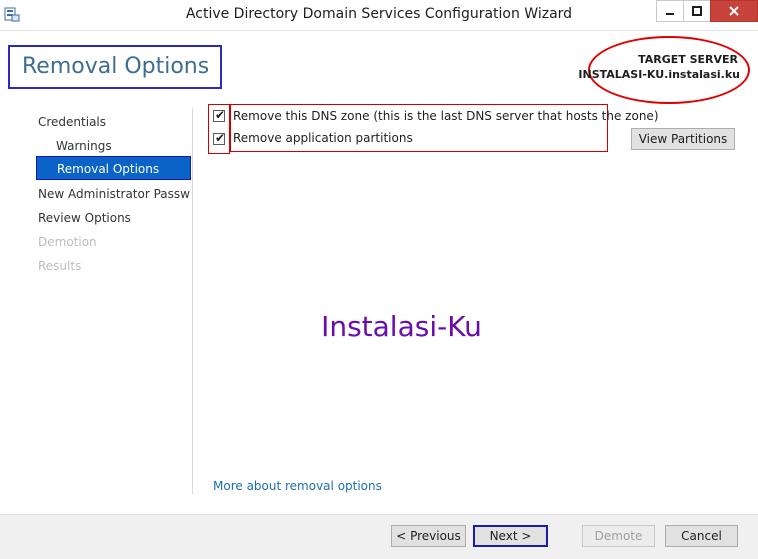  What do you see at coordinates (618, 536) in the screenshot?
I see `demote-button: Demote` at bounding box center [618, 536].